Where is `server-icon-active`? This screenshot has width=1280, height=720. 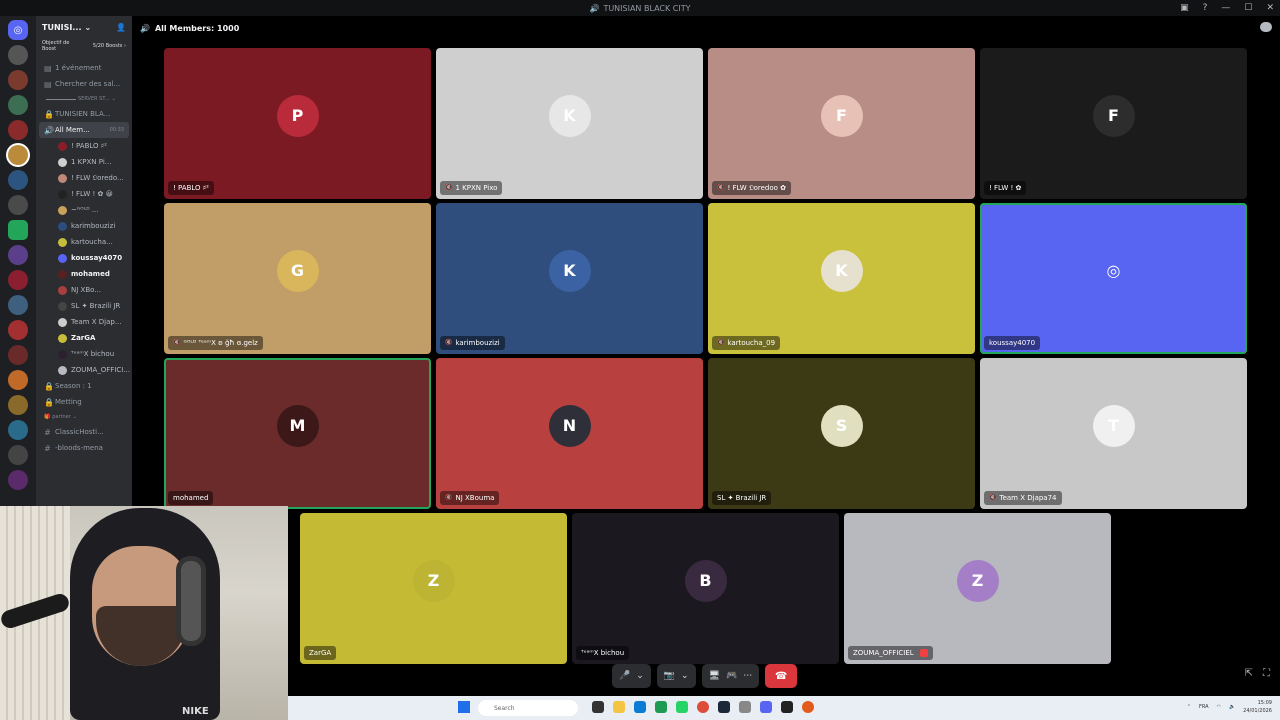
server-icon-active is located at coordinates (18, 155).